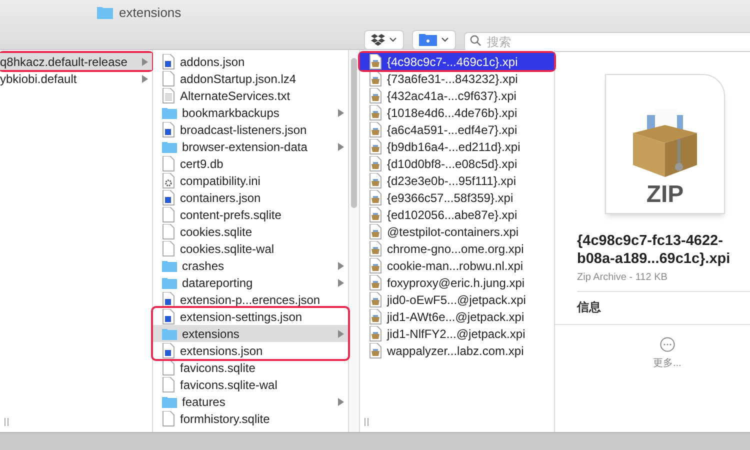  I want to click on file-row: cookies.sqlite, so click(250, 231).